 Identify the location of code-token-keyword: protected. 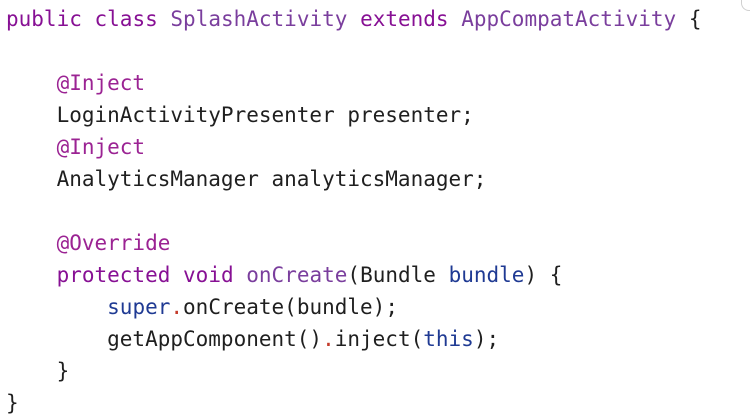
(113, 275).